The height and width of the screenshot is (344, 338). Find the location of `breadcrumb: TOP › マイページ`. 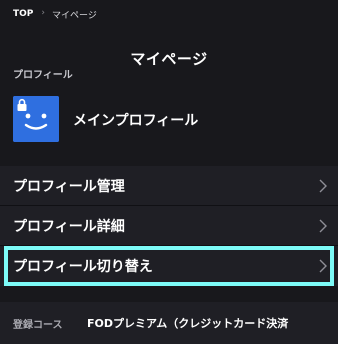

breadcrumb: TOP › マイページ is located at coordinates (55, 14).